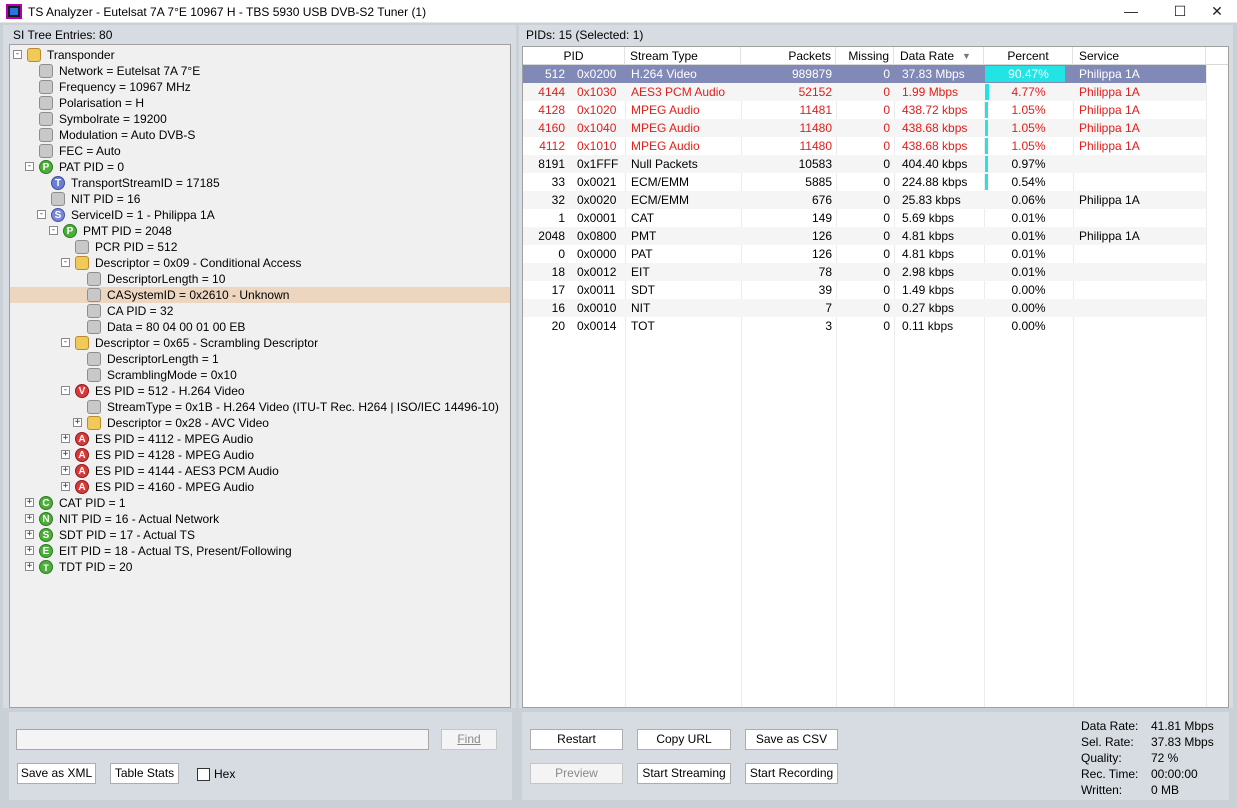  I want to click on preview-button: Preview, so click(576, 773).